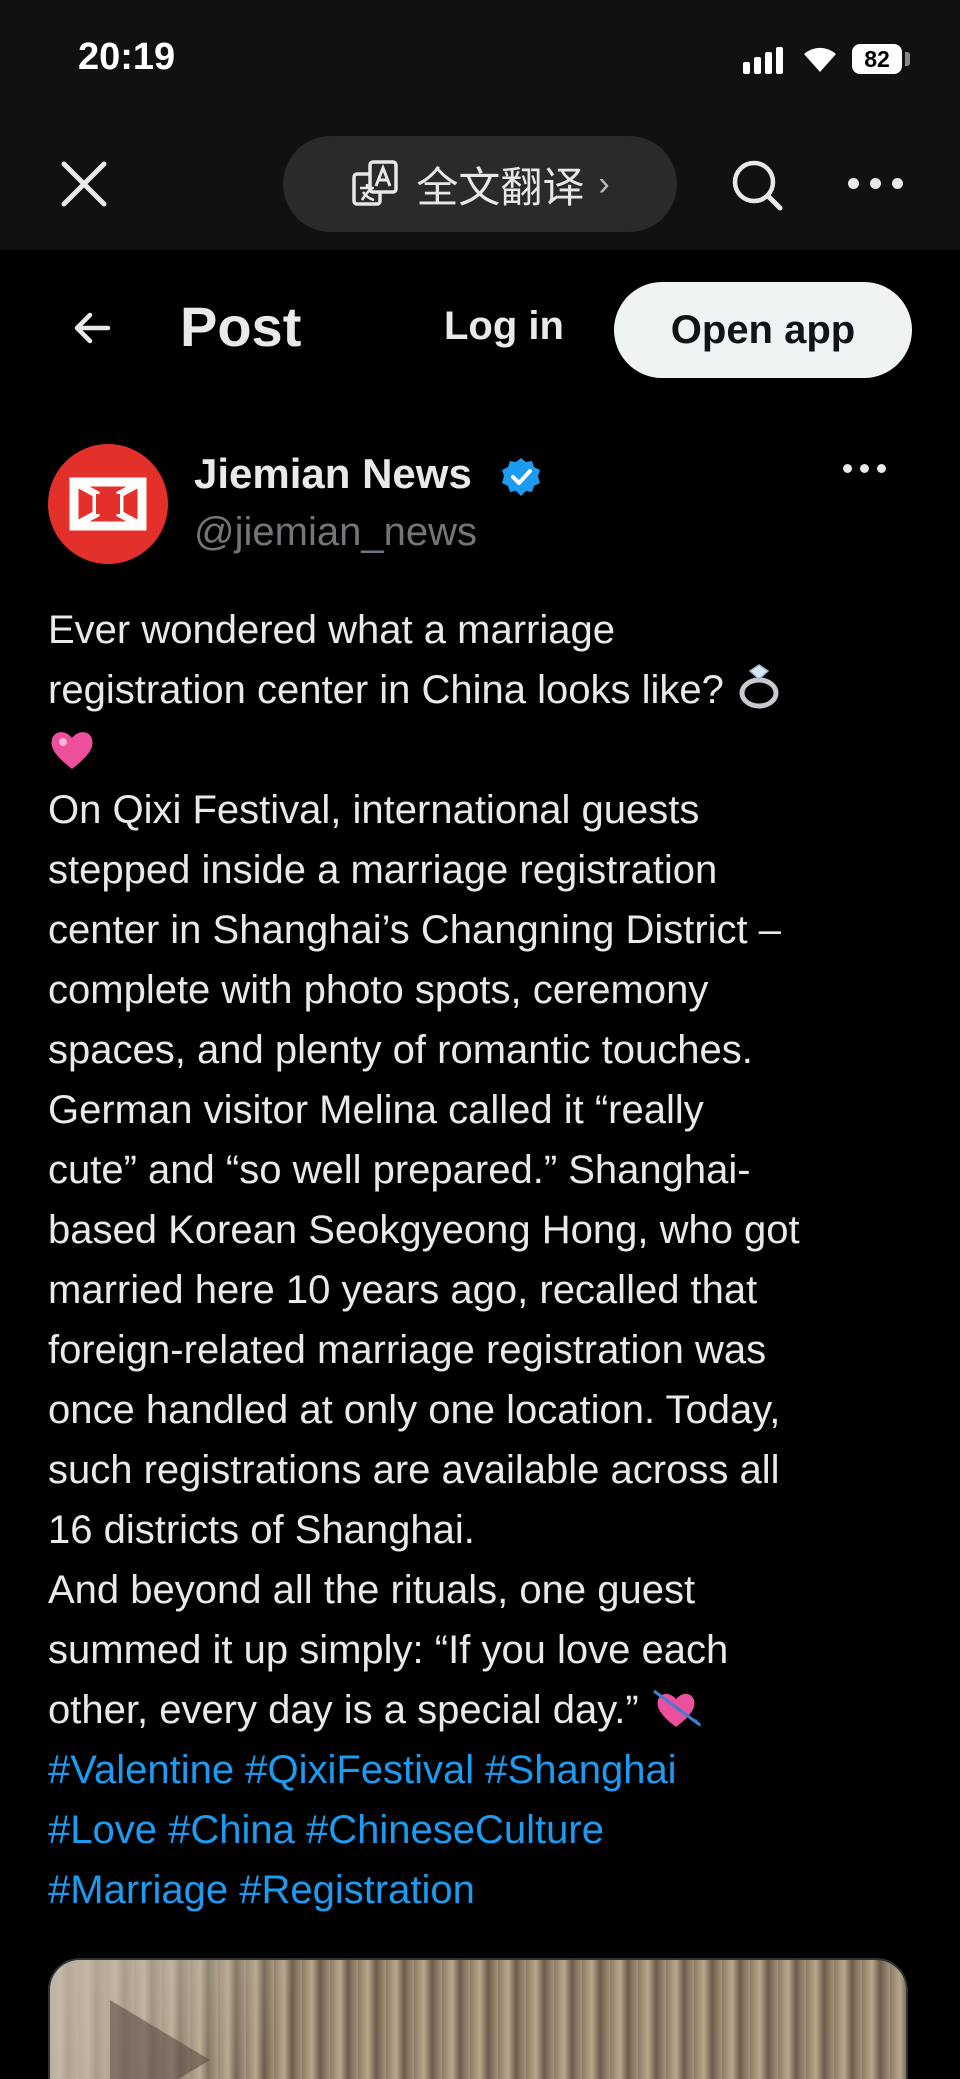 The width and height of the screenshot is (960, 2079). Describe the element at coordinates (372, 1590) in the screenshot. I see `post-line: And beyond all the rituals, one guest` at that location.